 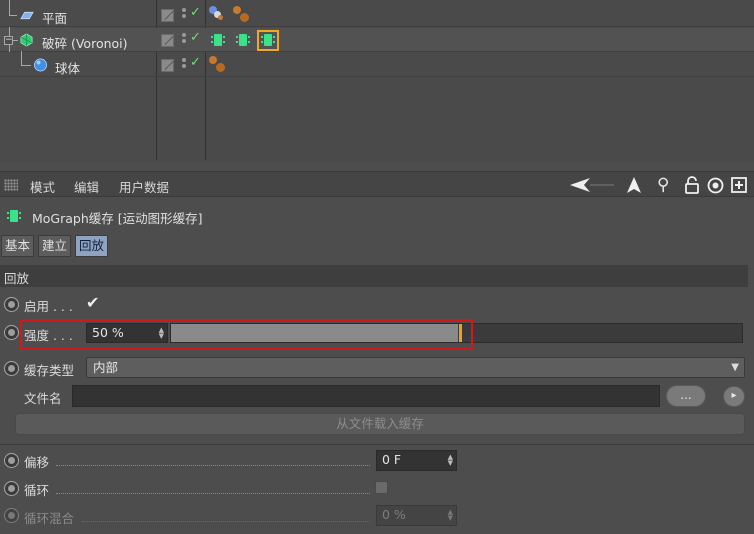 What do you see at coordinates (415, 367) in the screenshot?
I see `cache-type-select: 内部 ▼` at bounding box center [415, 367].